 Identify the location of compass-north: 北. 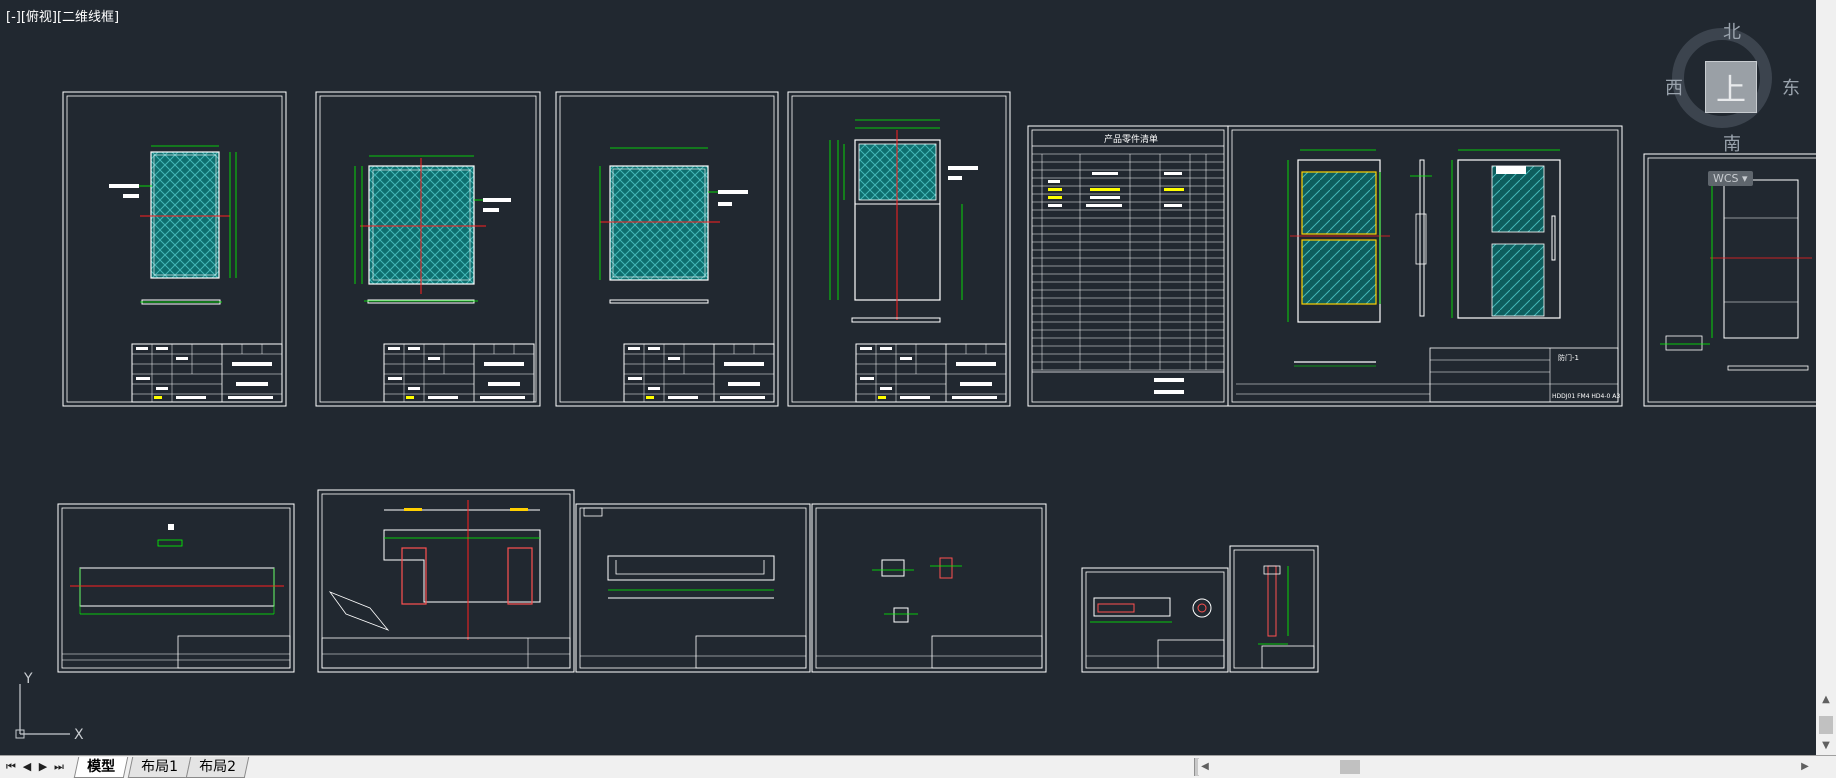
(1732, 31).